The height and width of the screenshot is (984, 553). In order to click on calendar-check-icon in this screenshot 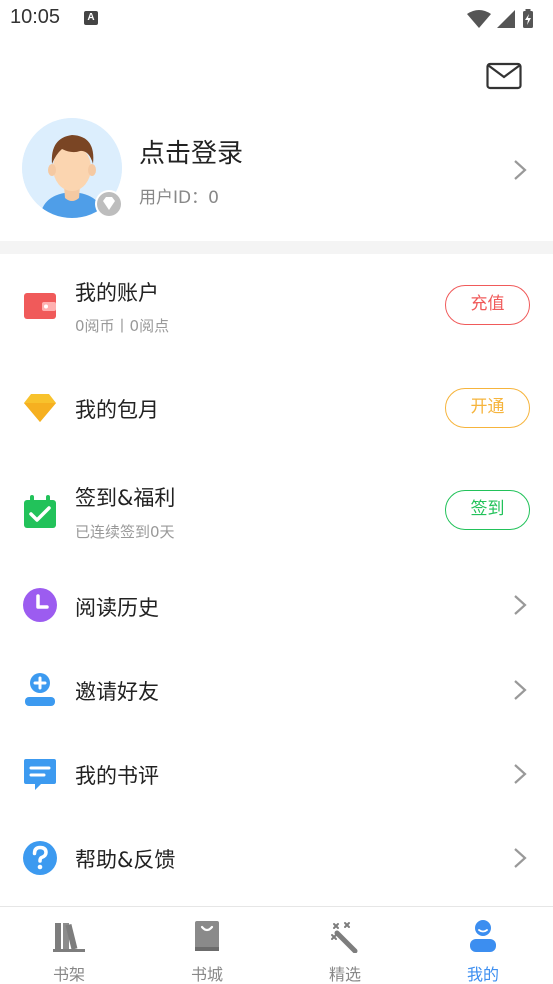, I will do `click(40, 511)`.